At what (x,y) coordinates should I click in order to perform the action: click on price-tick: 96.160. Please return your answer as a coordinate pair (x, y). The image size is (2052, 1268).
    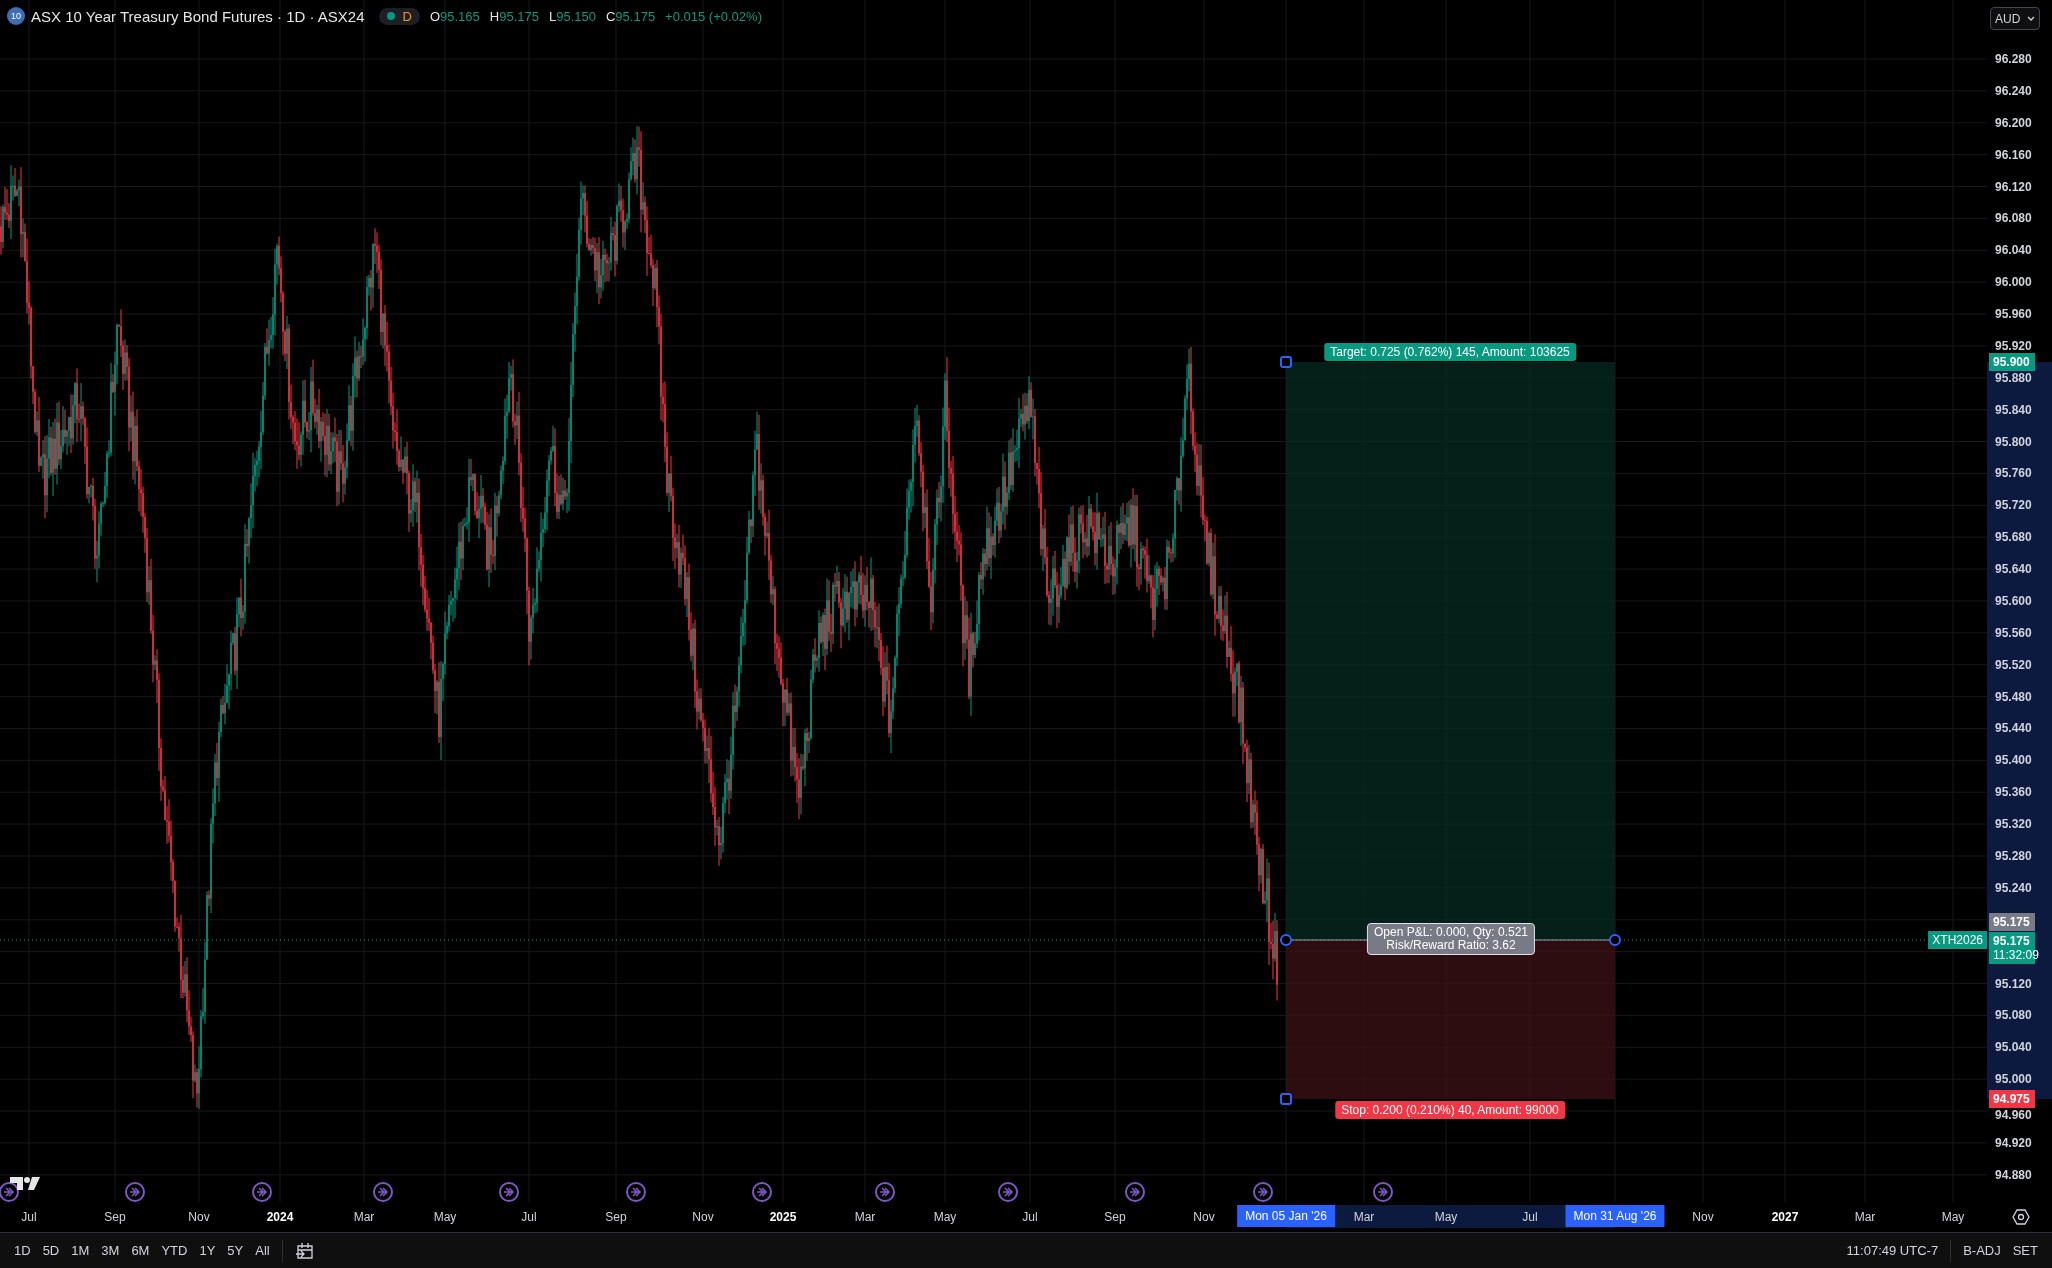
    Looking at the image, I should click on (2013, 154).